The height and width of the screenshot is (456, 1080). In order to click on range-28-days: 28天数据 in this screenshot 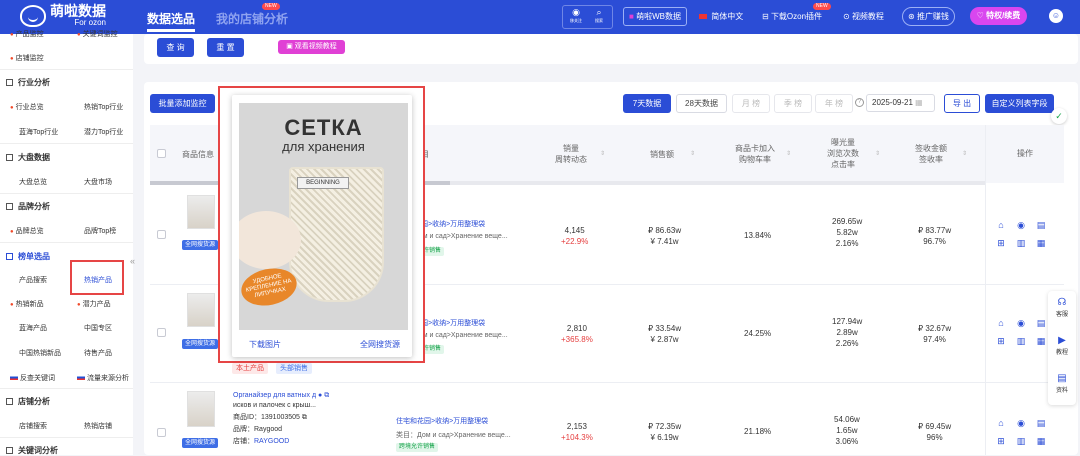, I will do `click(701, 103)`.